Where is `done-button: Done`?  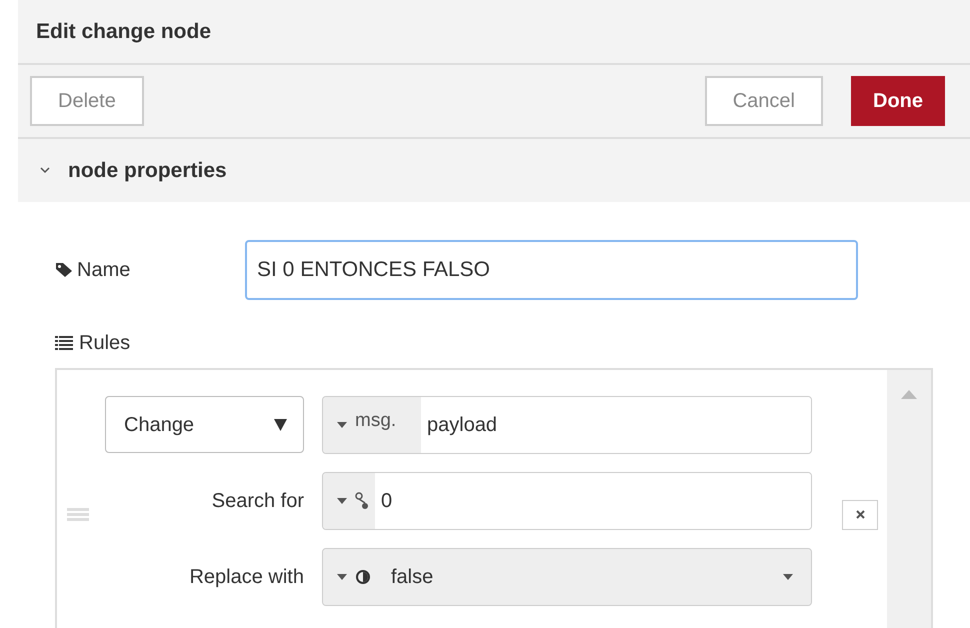 done-button: Done is located at coordinates (898, 101).